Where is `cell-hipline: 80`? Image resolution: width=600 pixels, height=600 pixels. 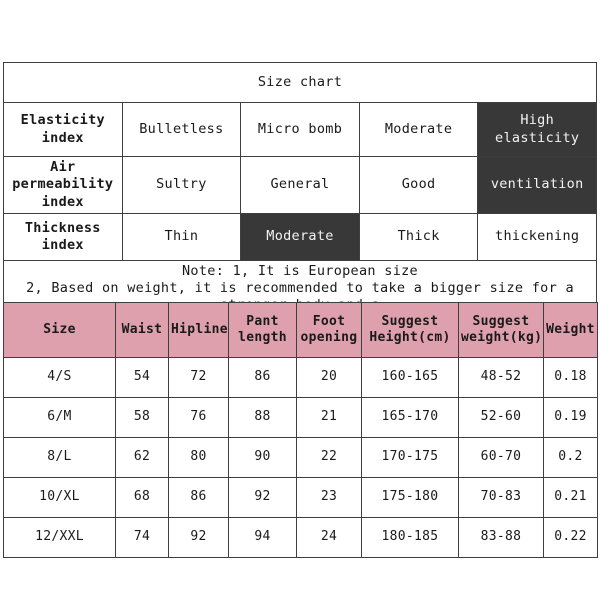
cell-hipline: 80 is located at coordinates (198, 457).